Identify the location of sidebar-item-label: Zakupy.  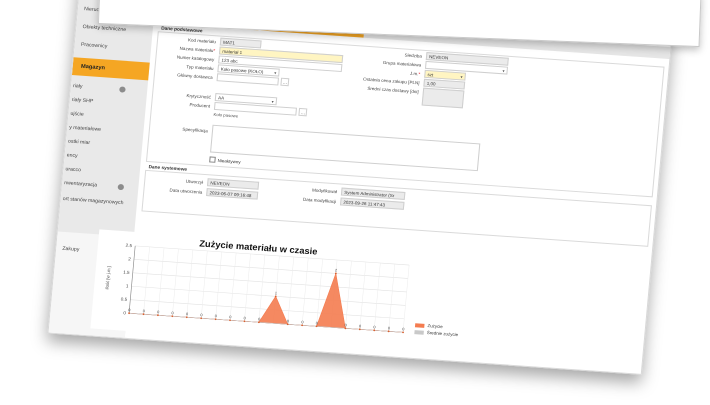
(71, 249).